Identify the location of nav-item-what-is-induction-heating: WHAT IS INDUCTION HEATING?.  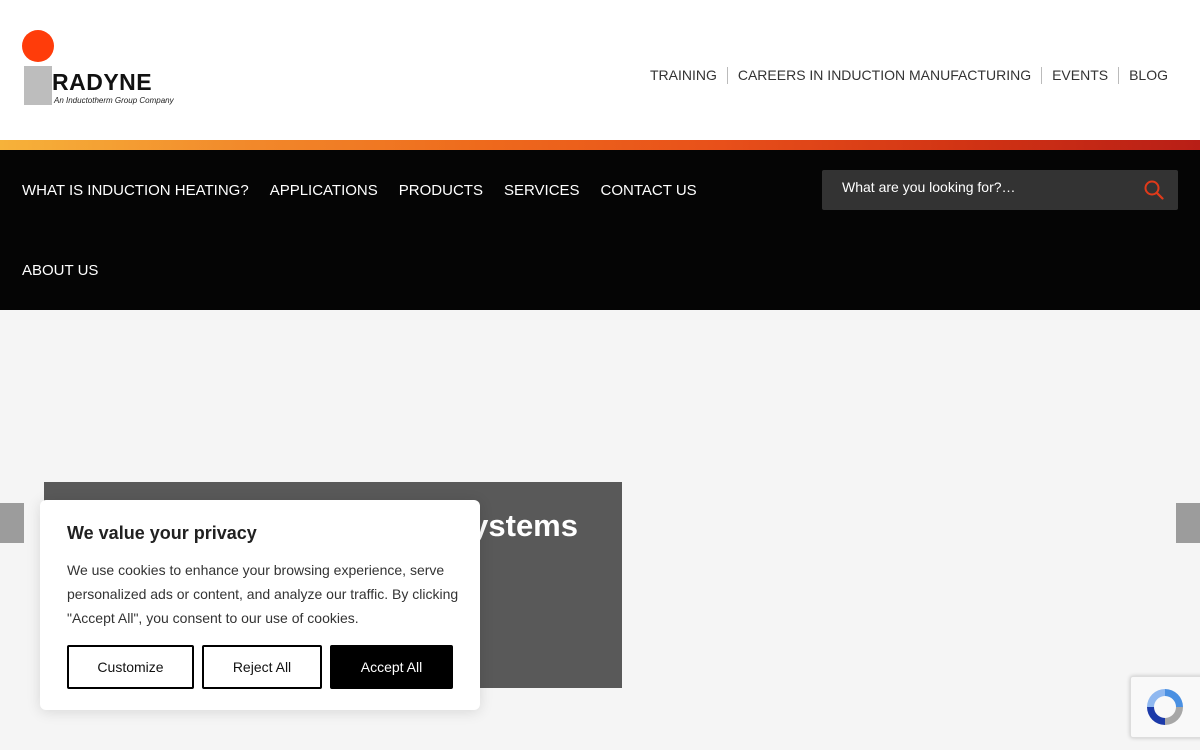
(135, 190).